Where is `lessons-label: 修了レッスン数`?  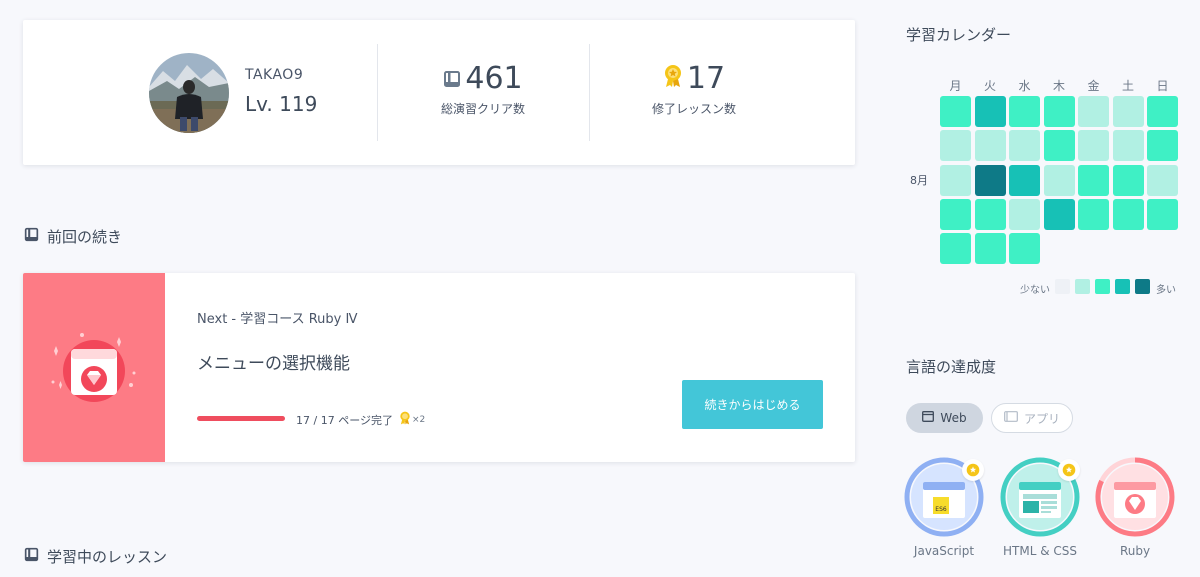 lessons-label: 修了レッスン数 is located at coordinates (693, 109).